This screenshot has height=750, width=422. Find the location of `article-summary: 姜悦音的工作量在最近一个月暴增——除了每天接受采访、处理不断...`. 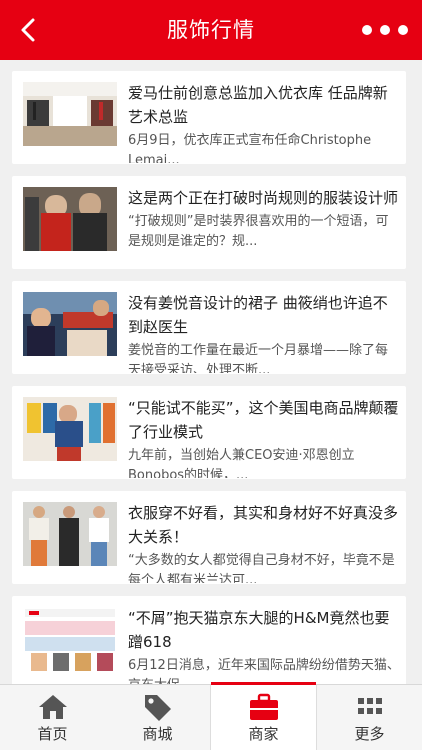

article-summary: 姜悦音的工作量在最近一个月暴增——除了每天接受采访、处理不断... is located at coordinates (258, 358).